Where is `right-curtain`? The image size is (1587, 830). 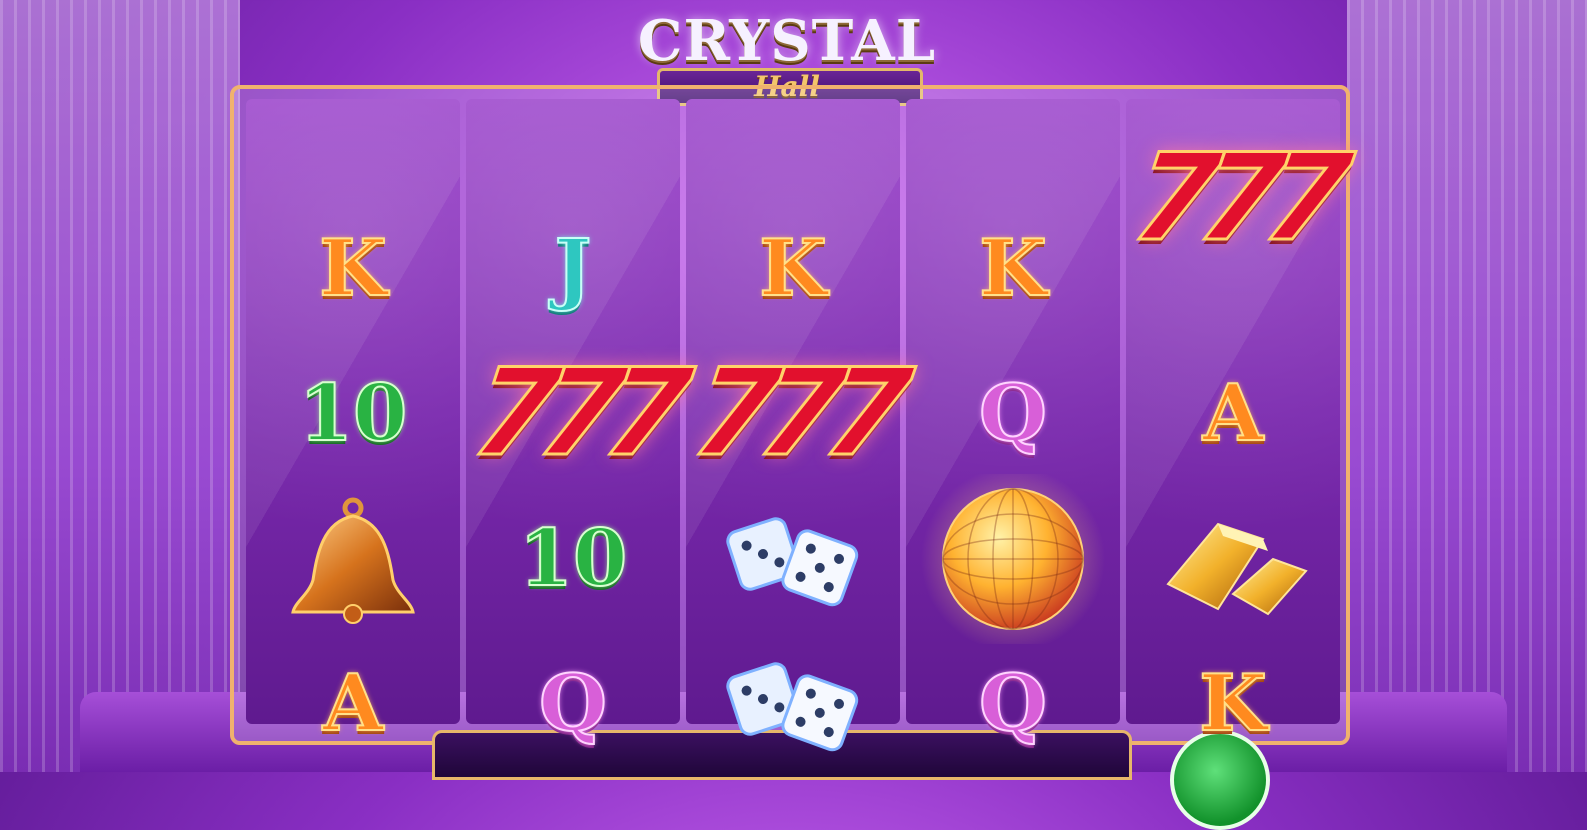 right-curtain is located at coordinates (1467, 386).